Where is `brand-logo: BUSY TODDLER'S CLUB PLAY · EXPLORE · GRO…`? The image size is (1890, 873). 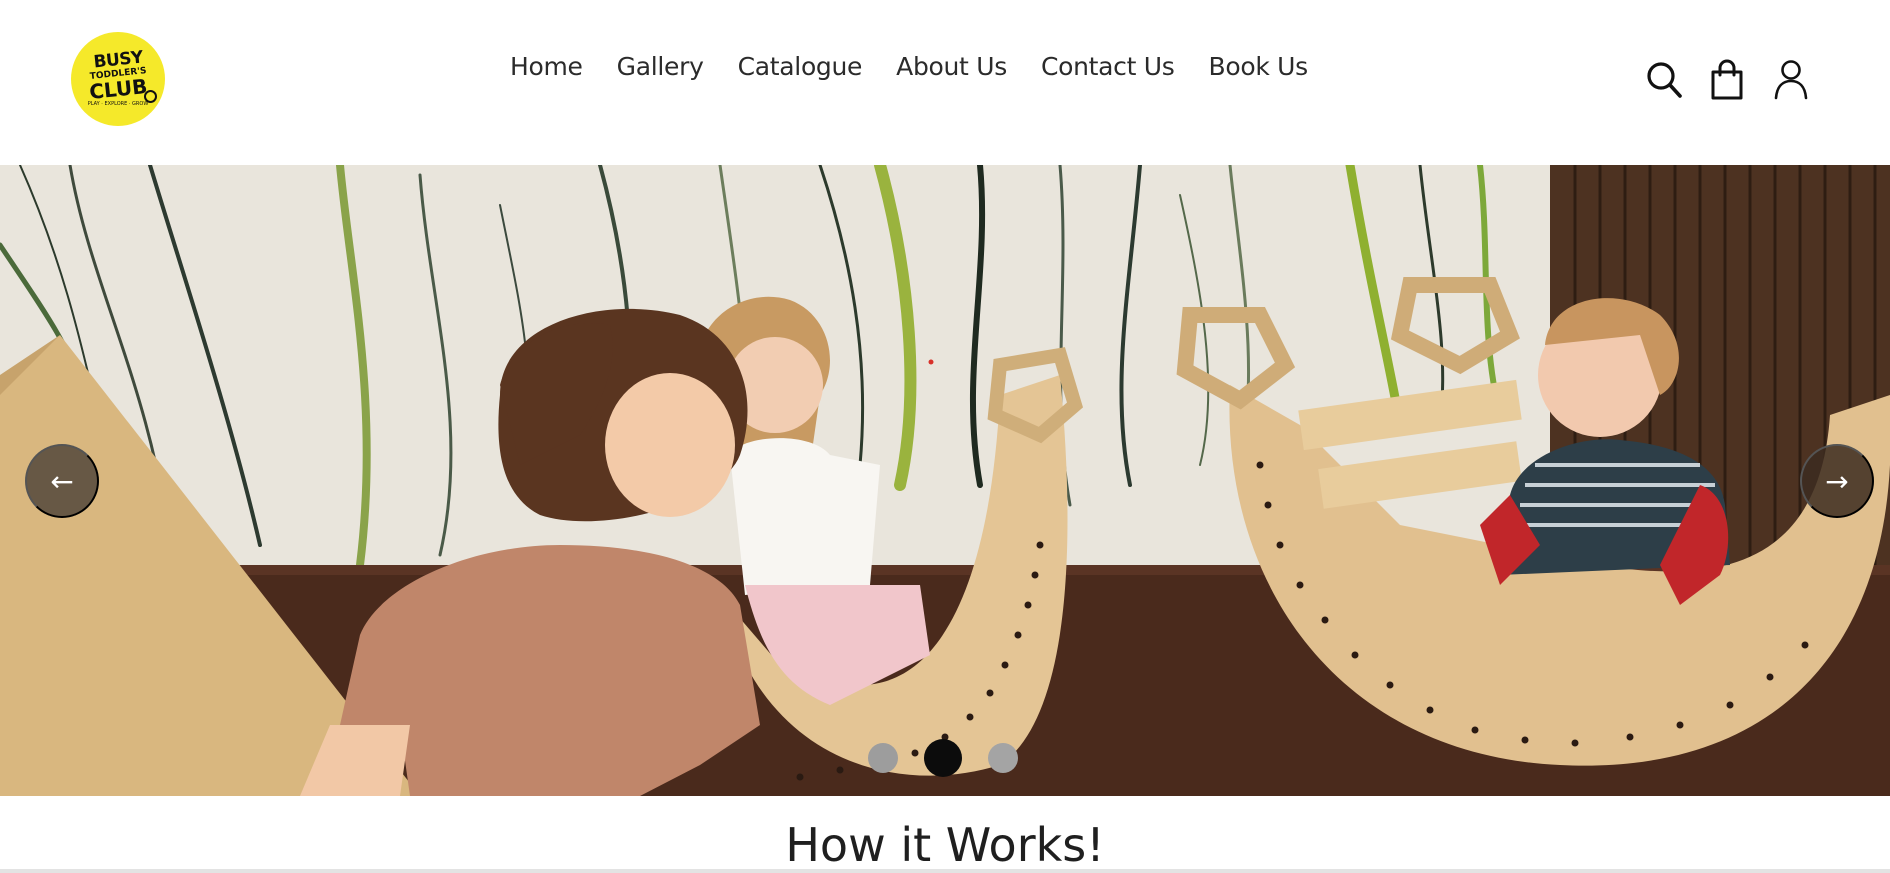
brand-logo: BUSY TODDLER'S CLUB PLAY · EXPLORE · GRO… is located at coordinates (118, 79).